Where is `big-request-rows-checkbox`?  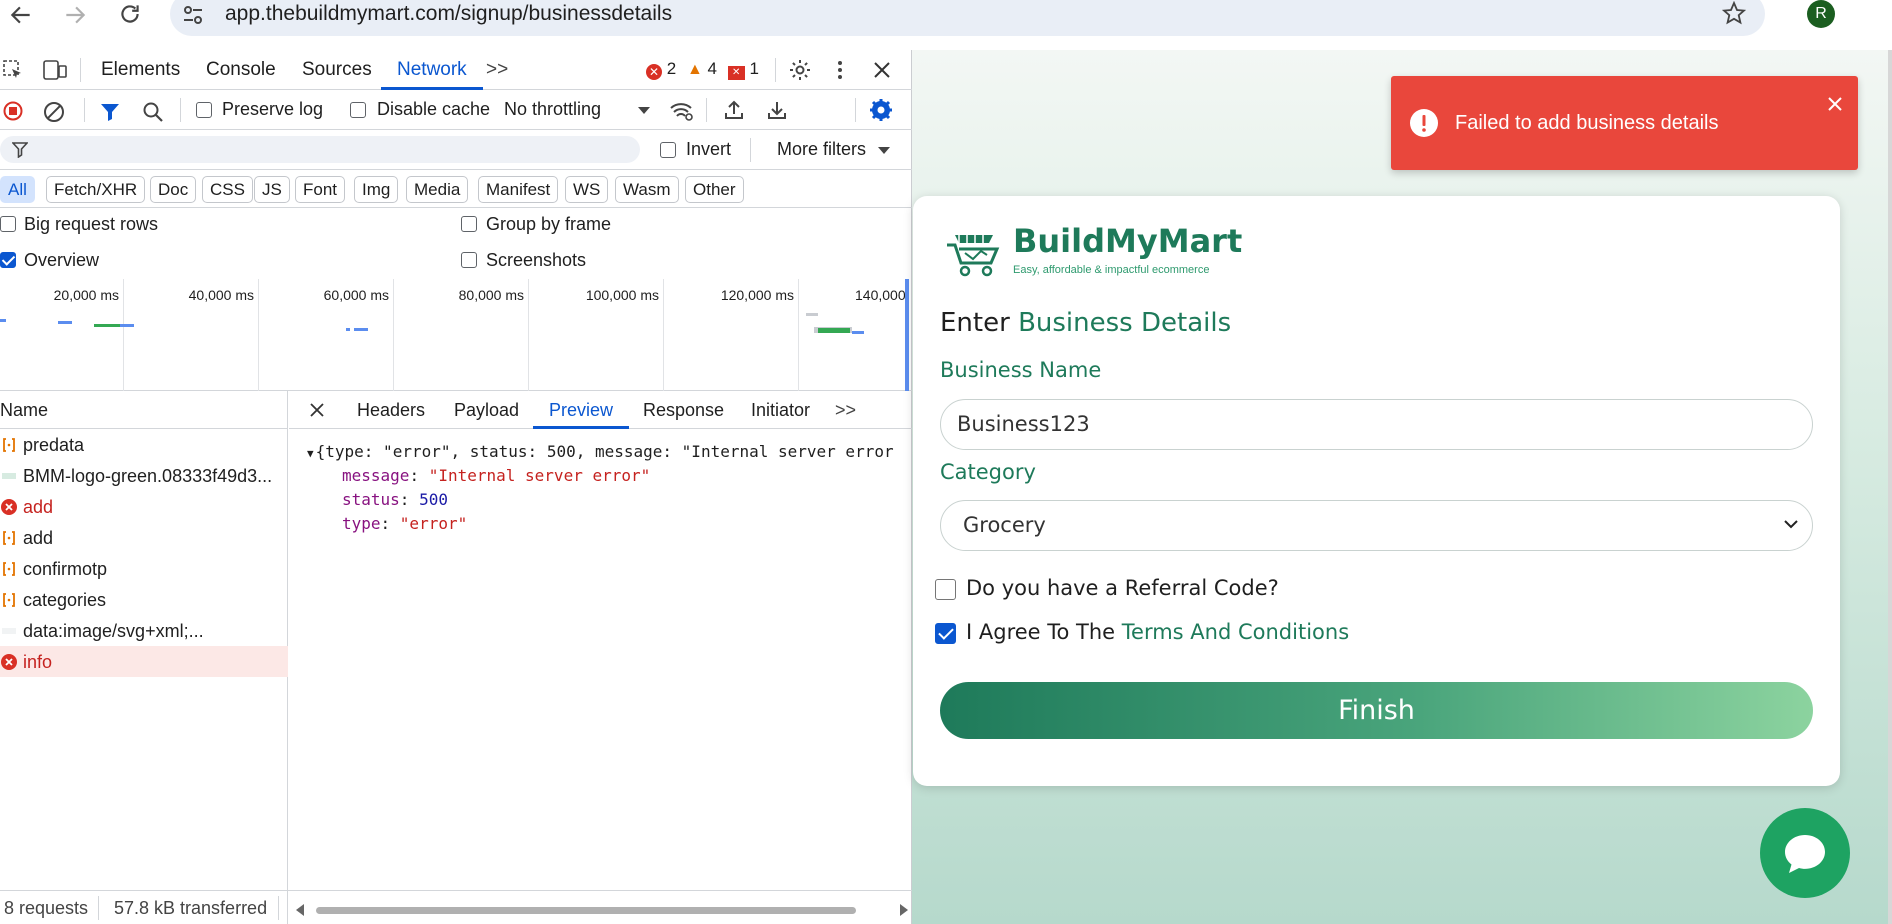 big-request-rows-checkbox is located at coordinates (8, 224).